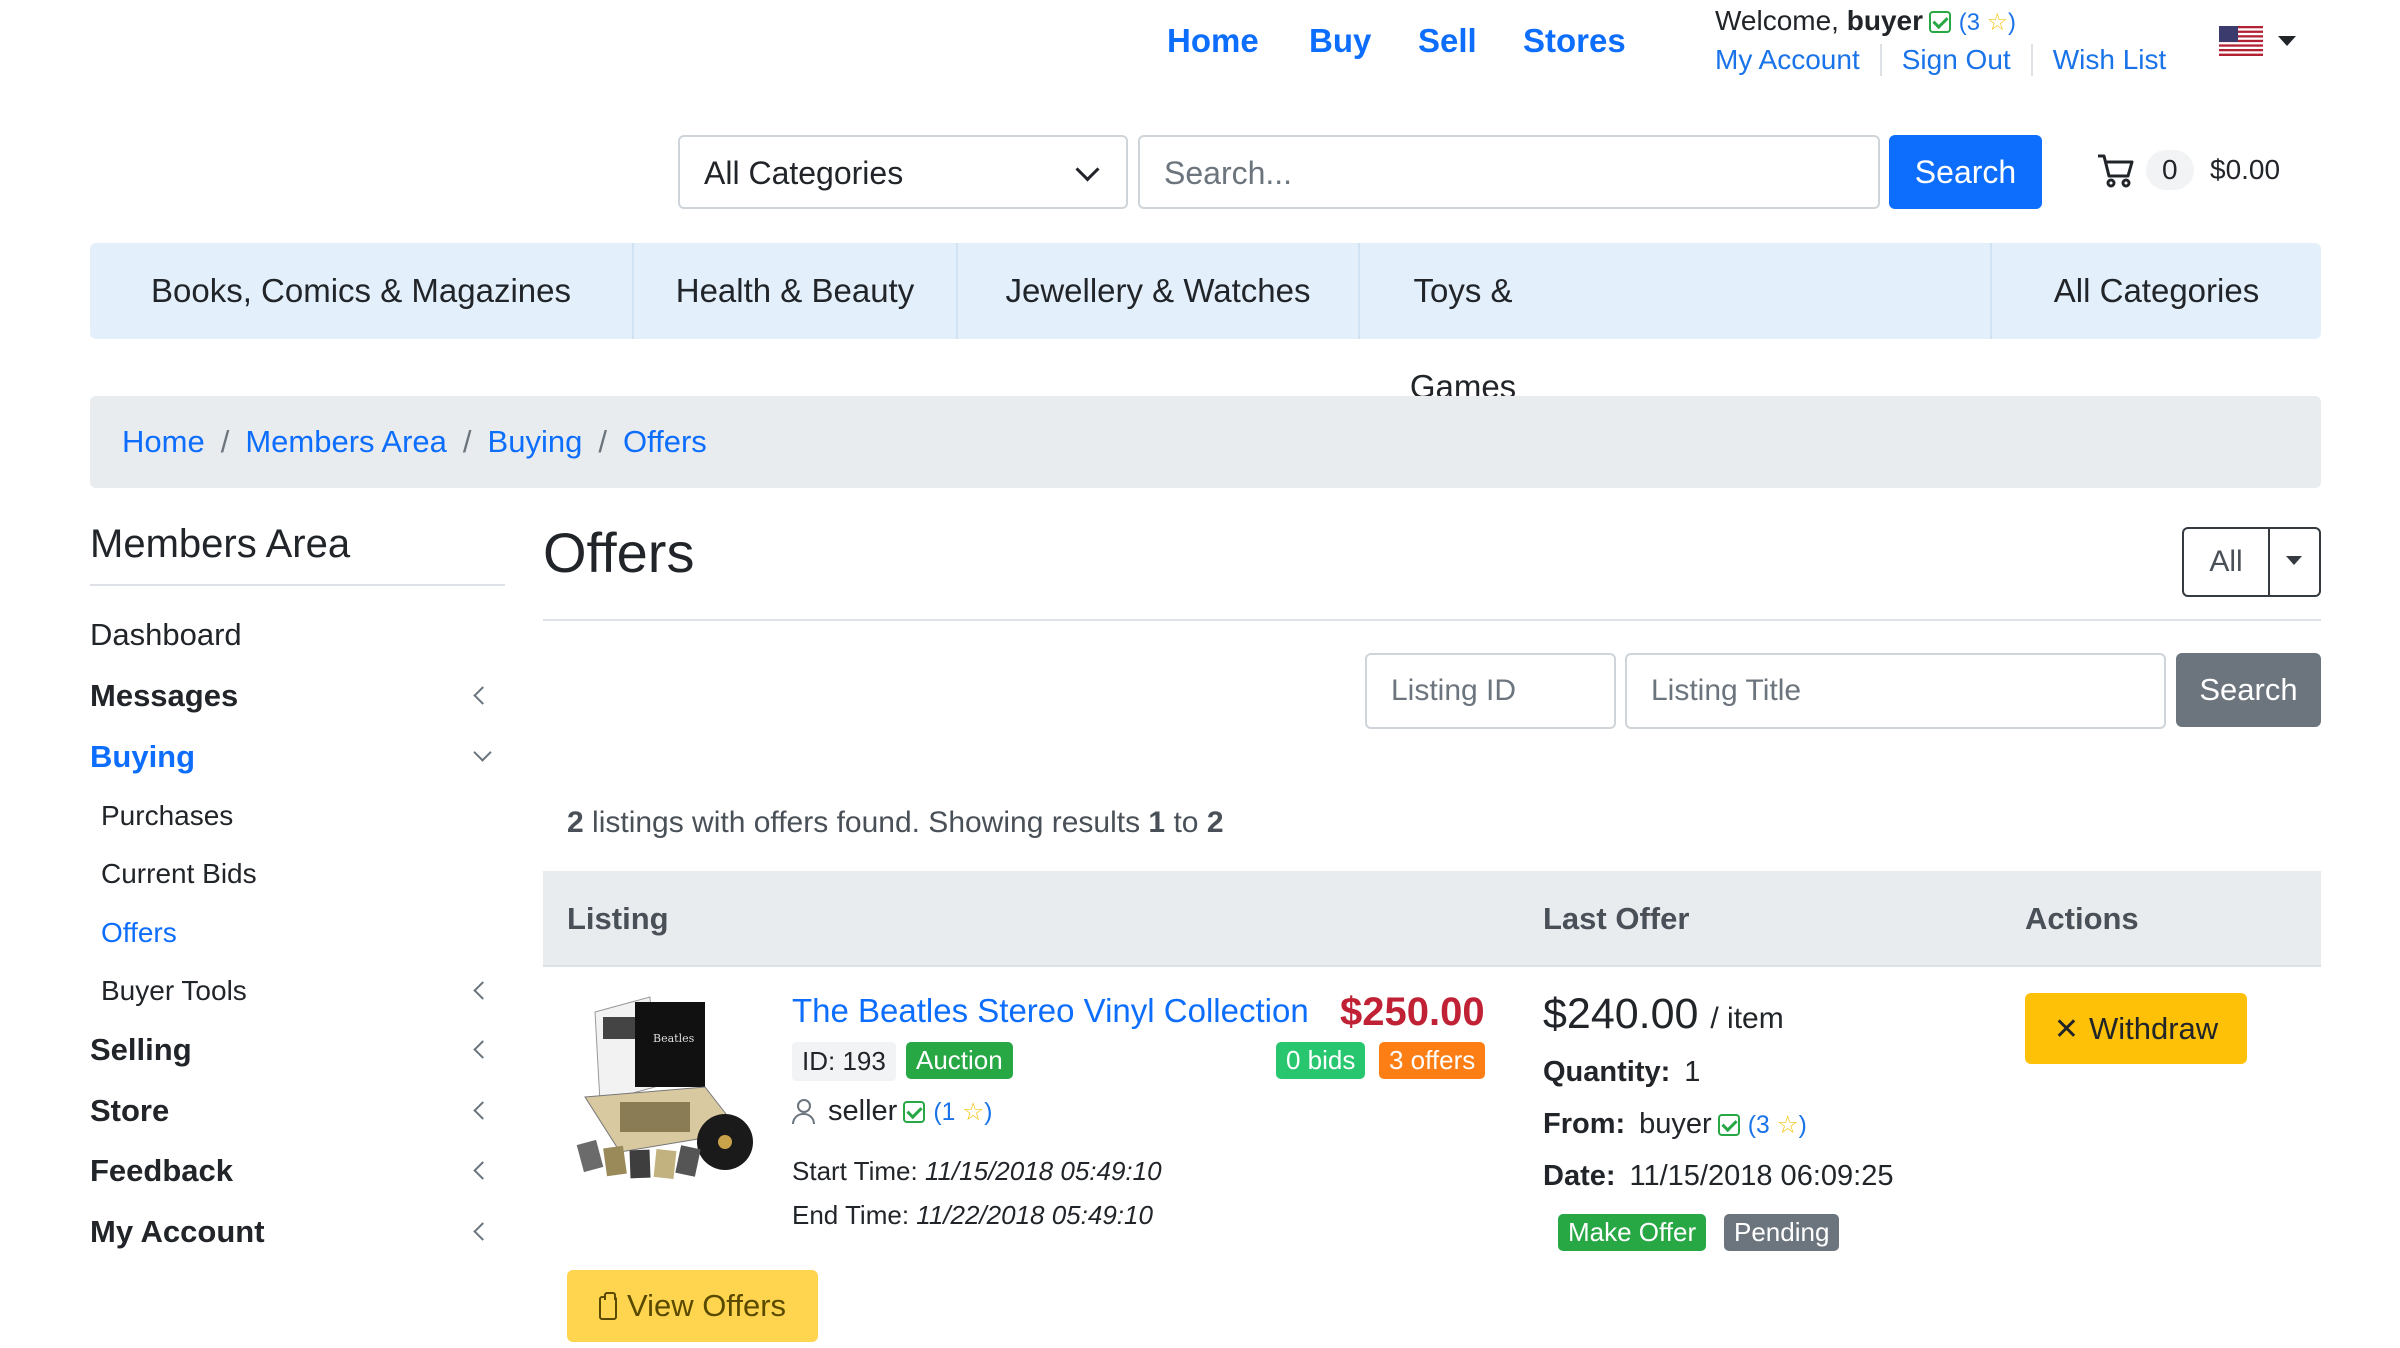 The image size is (2400, 1348). I want to click on offer-quantity: Quantity: 1, so click(1622, 1072).